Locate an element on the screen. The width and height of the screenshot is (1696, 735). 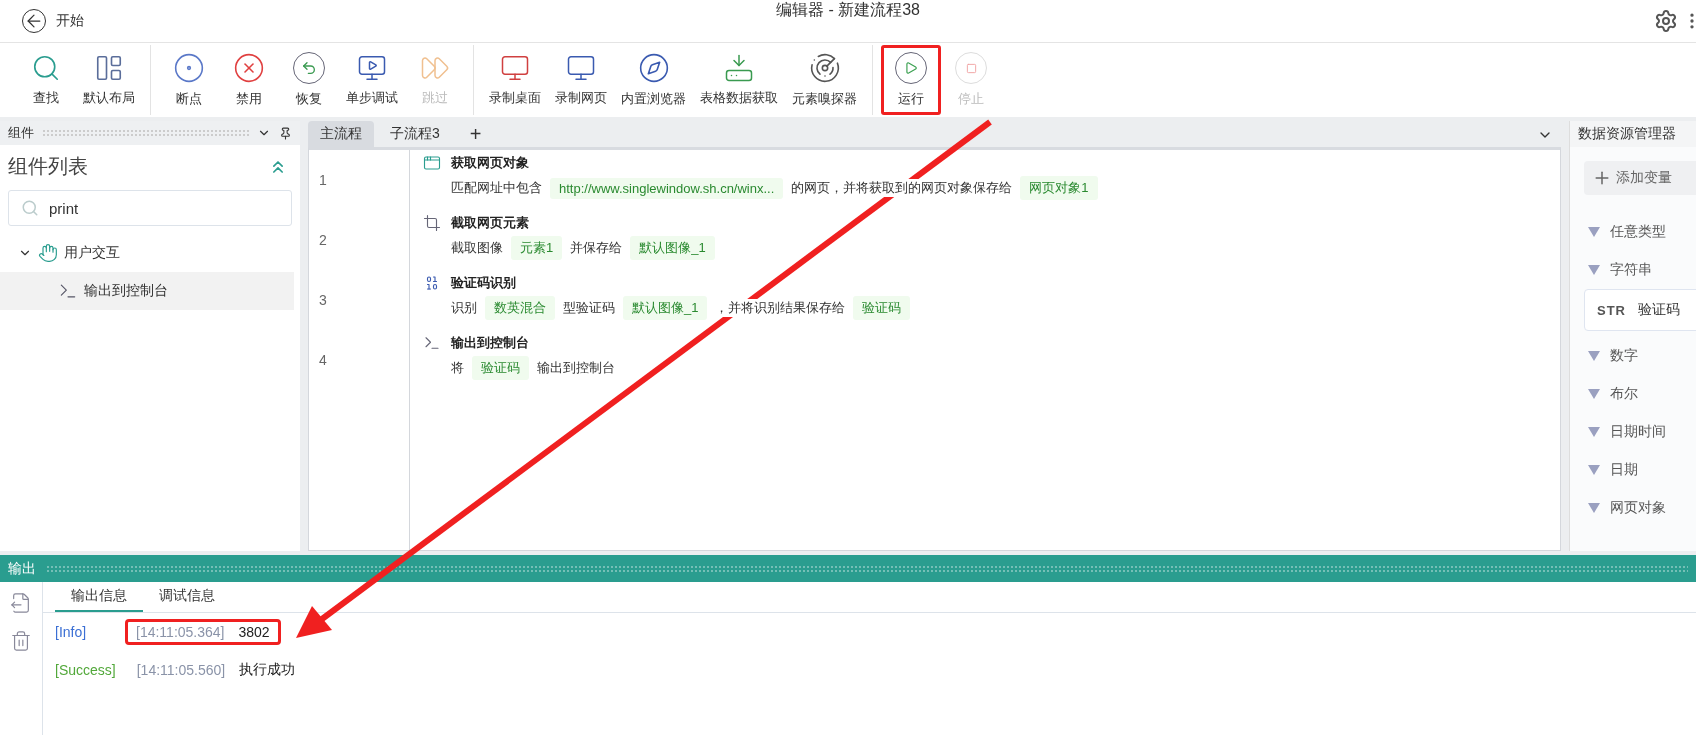
variable-tag: 网页对象1 is located at coordinates (1059, 188).